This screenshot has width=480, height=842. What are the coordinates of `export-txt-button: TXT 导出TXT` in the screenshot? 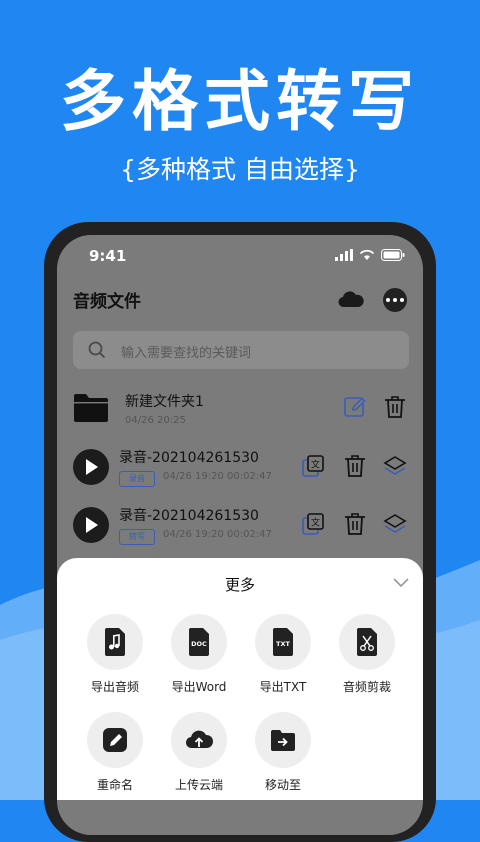 It's located at (283, 654).